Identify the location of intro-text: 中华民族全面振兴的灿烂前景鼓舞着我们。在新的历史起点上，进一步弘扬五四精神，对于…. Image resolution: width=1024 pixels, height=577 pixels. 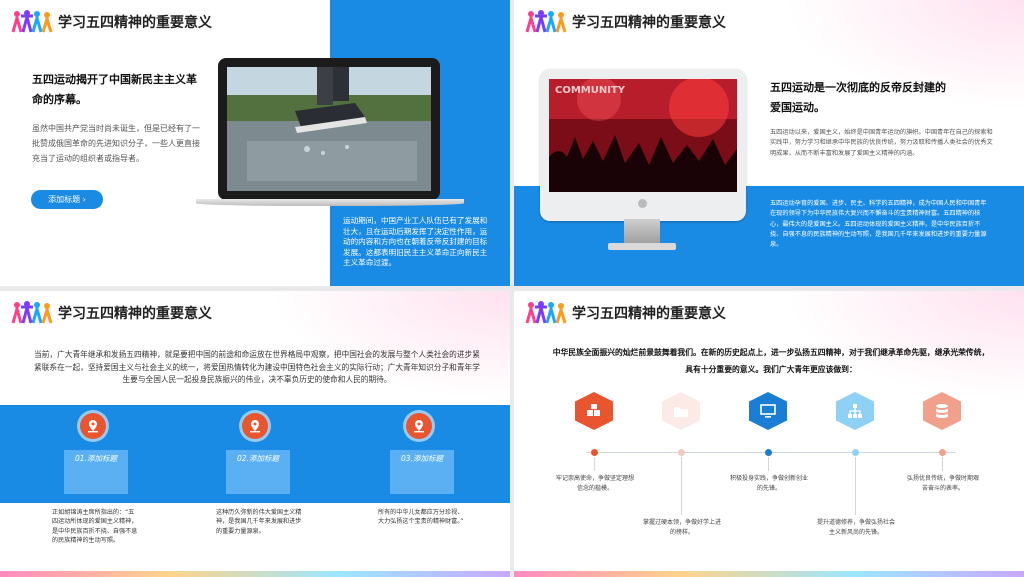
(771, 361).